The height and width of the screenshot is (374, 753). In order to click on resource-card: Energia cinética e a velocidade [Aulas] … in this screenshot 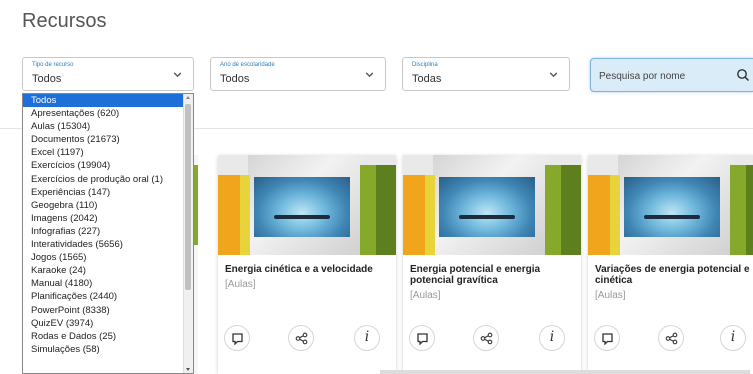, I will do `click(307, 264)`.